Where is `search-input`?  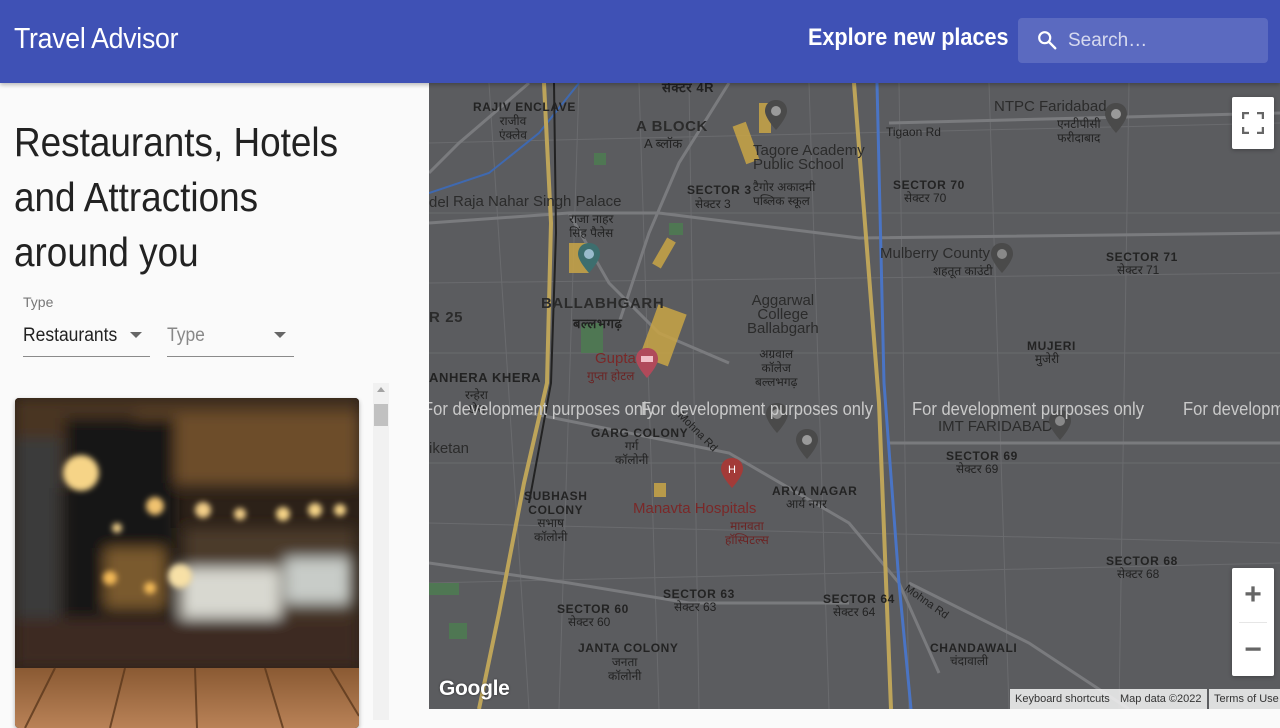 search-input is located at coordinates (1163, 40).